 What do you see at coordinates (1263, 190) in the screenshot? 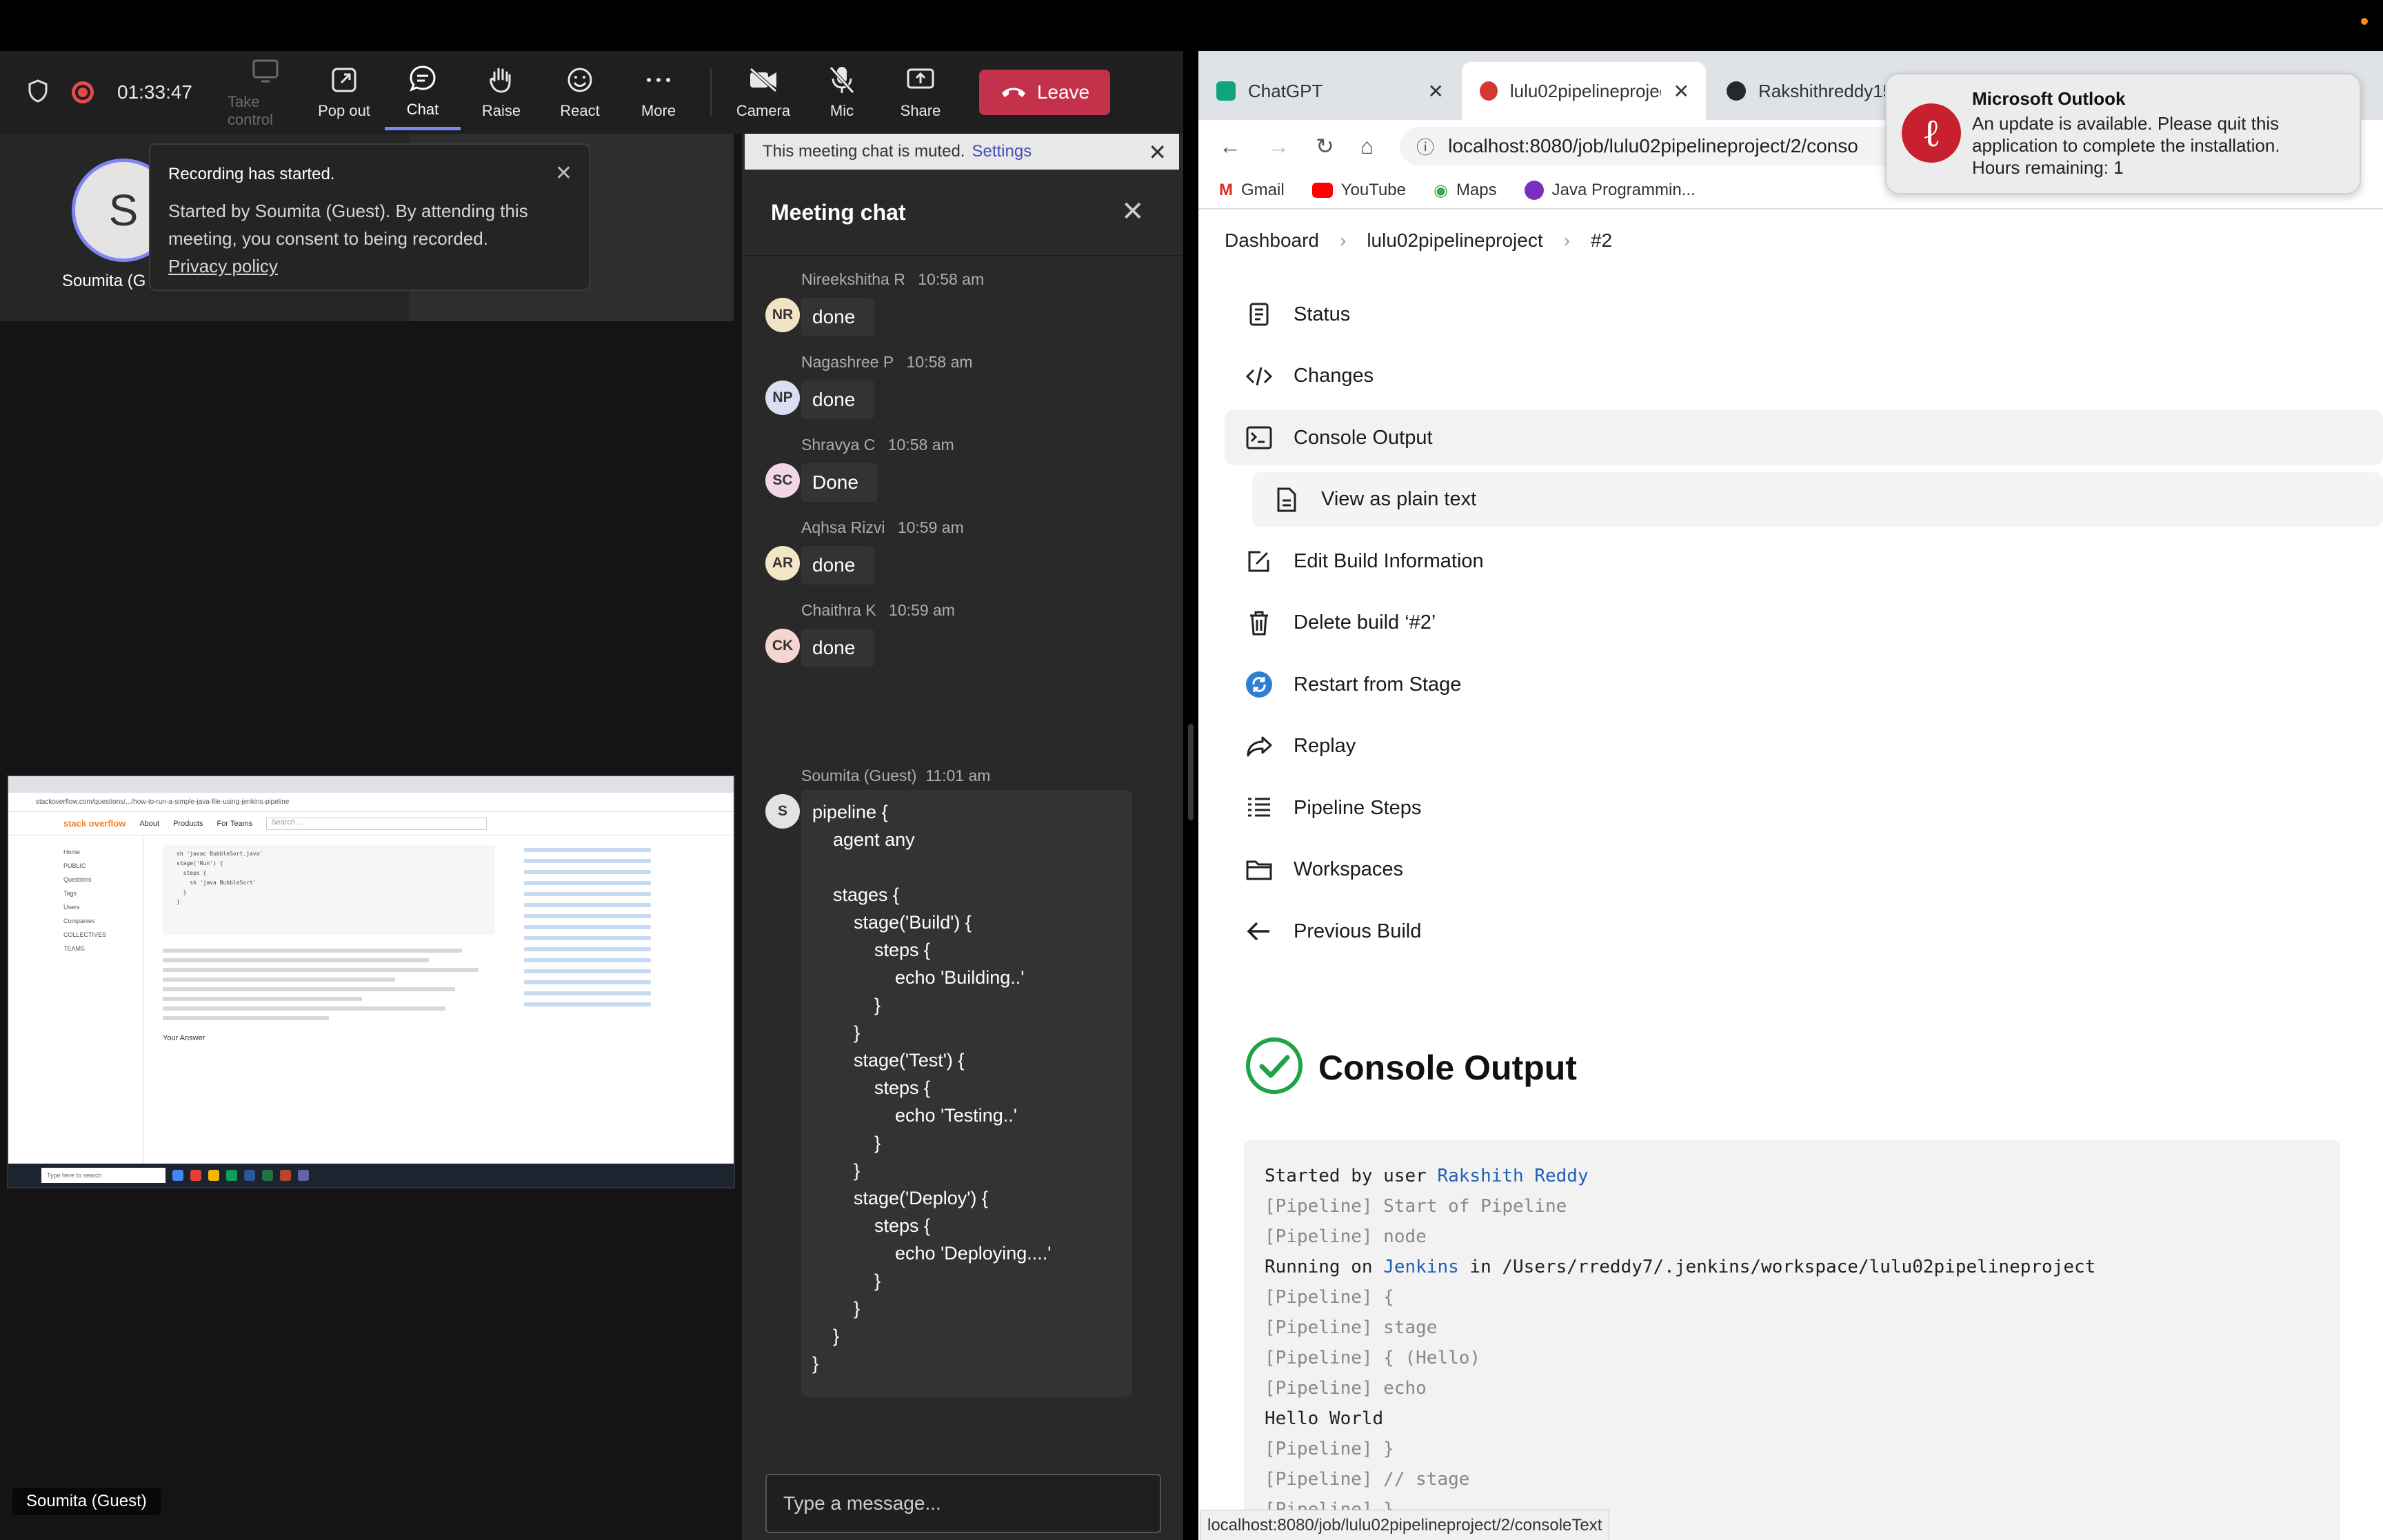
I see `bookmark-label: Gmail` at bounding box center [1263, 190].